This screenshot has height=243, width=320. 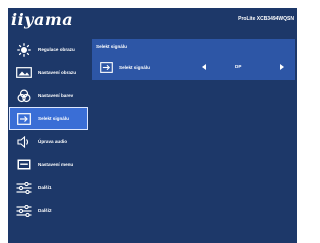 I want to click on sidebar-item-label: Další1, so click(x=45, y=187).